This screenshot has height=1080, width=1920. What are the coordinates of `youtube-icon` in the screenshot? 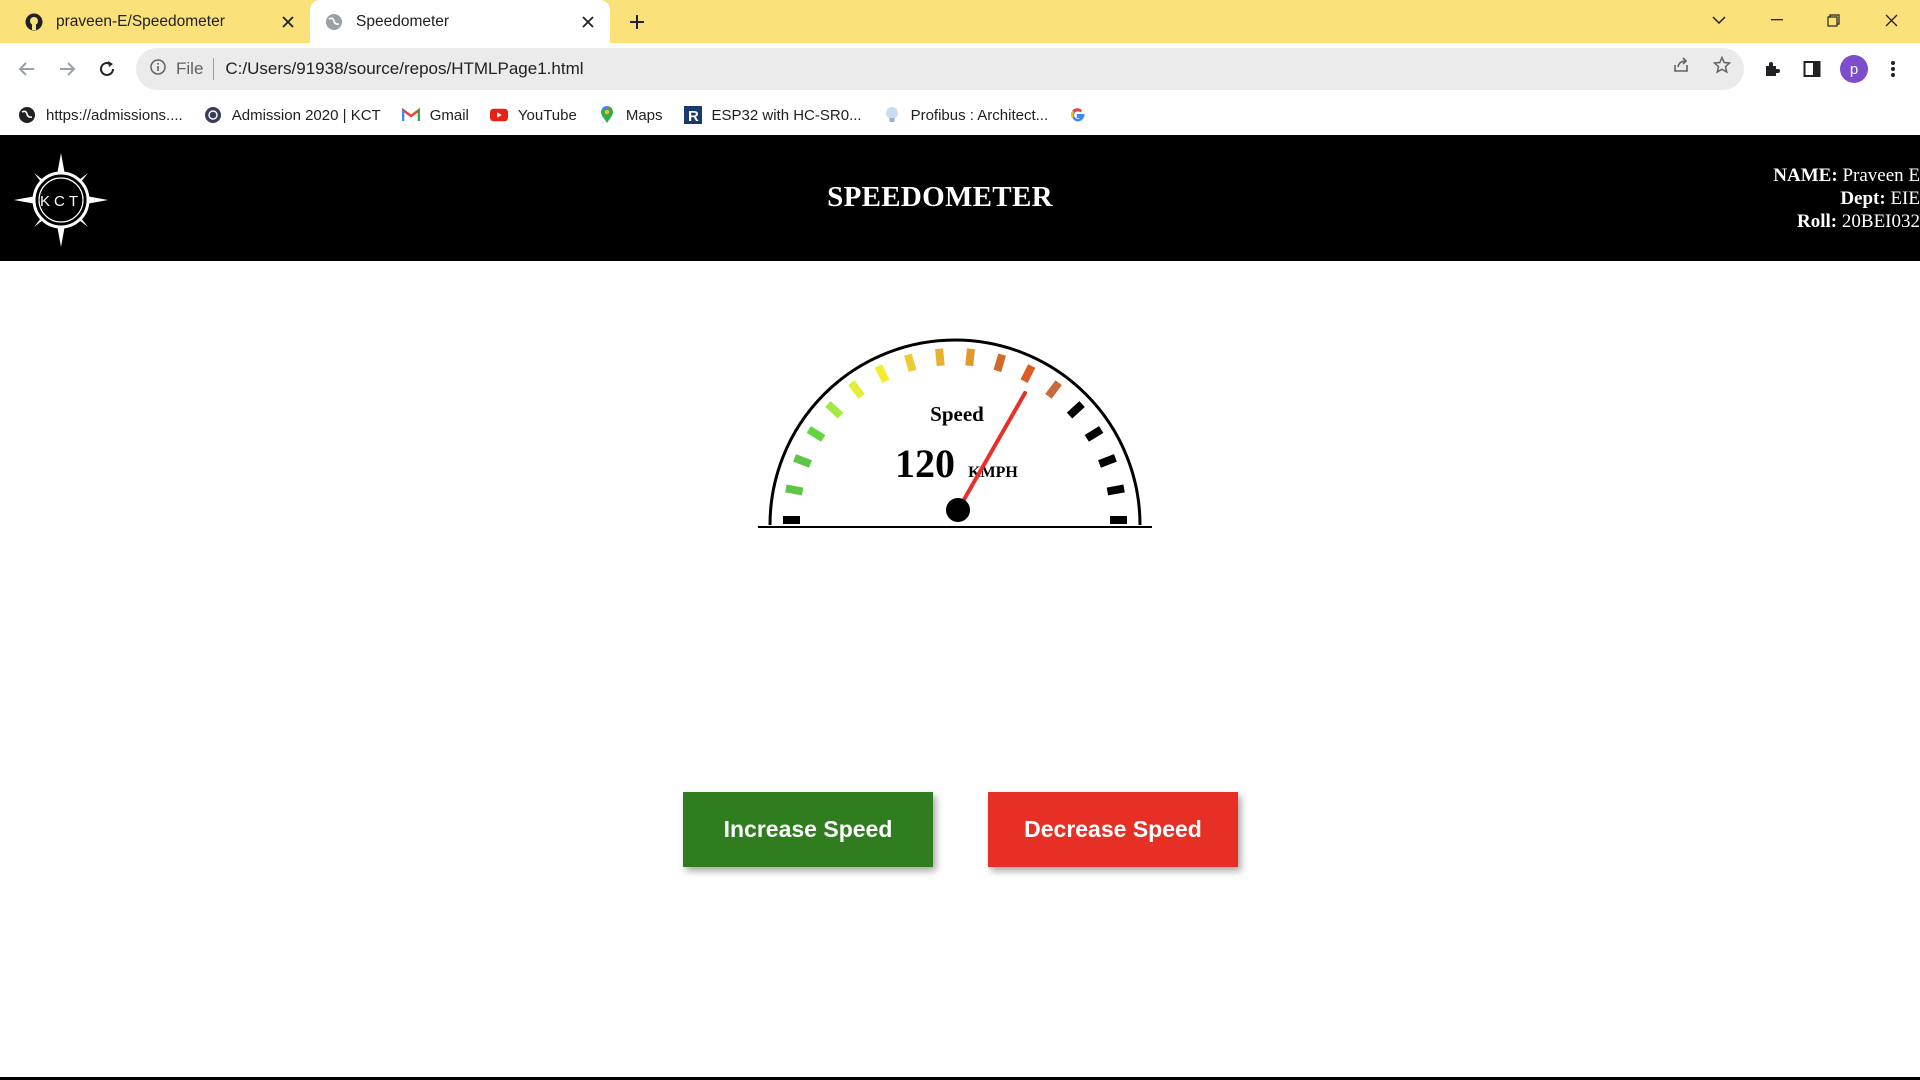 It's located at (498, 115).